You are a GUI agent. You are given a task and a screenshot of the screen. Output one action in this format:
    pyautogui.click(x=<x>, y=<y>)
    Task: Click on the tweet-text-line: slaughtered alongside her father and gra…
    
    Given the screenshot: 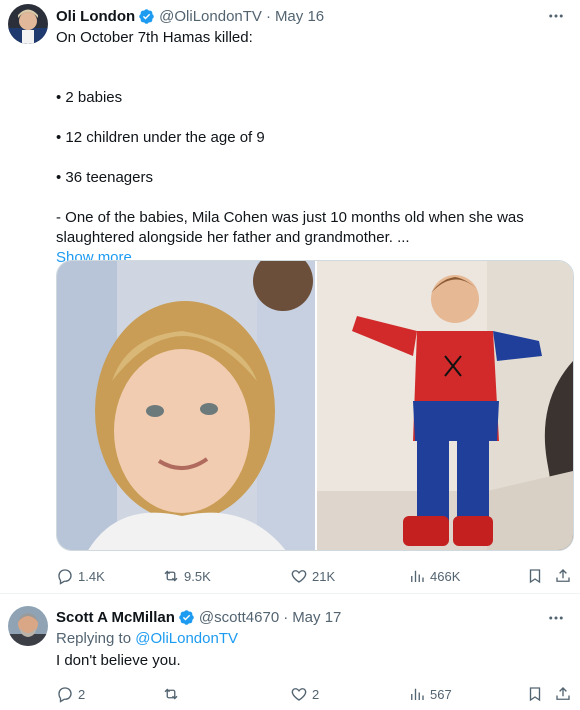 What is the action you would take?
    pyautogui.click(x=233, y=237)
    